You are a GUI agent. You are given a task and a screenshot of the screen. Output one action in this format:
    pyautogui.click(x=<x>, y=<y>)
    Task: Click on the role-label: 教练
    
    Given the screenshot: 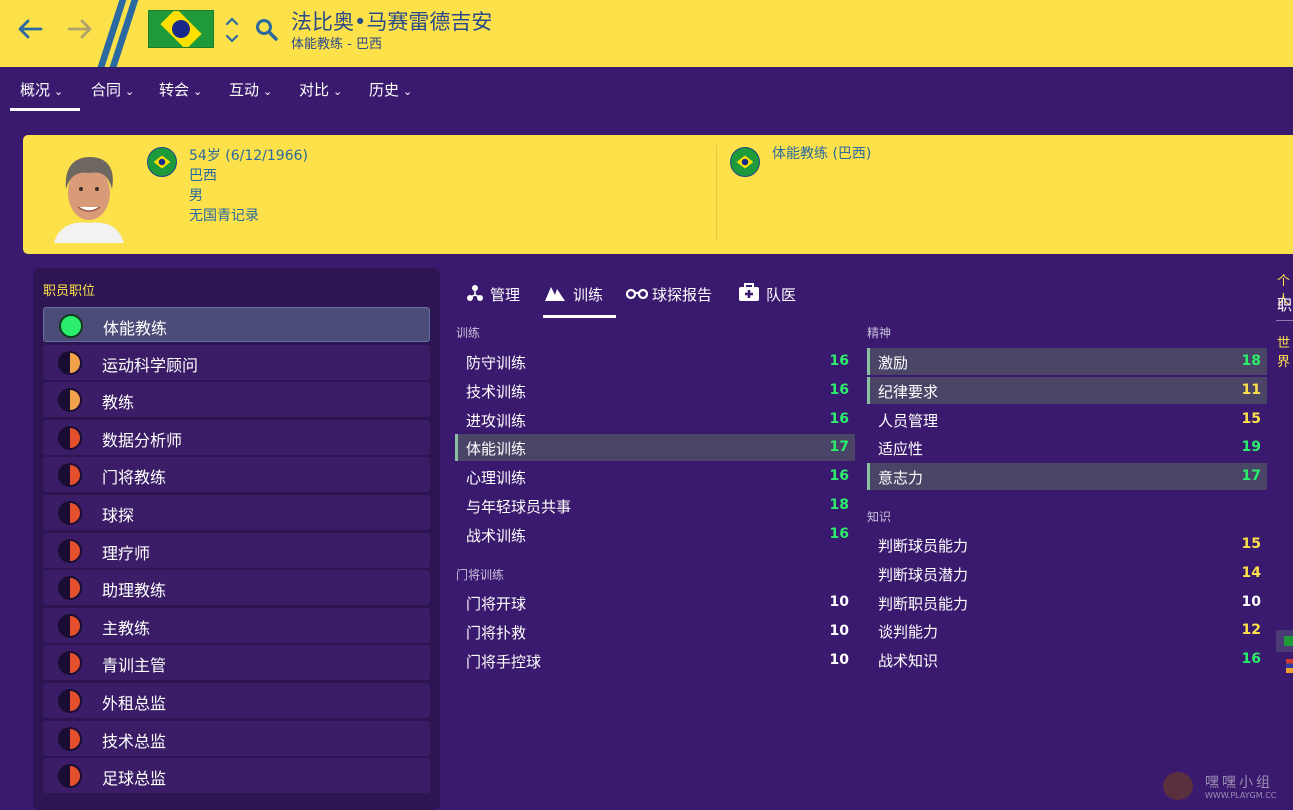 What is the action you would take?
    pyautogui.click(x=118, y=403)
    